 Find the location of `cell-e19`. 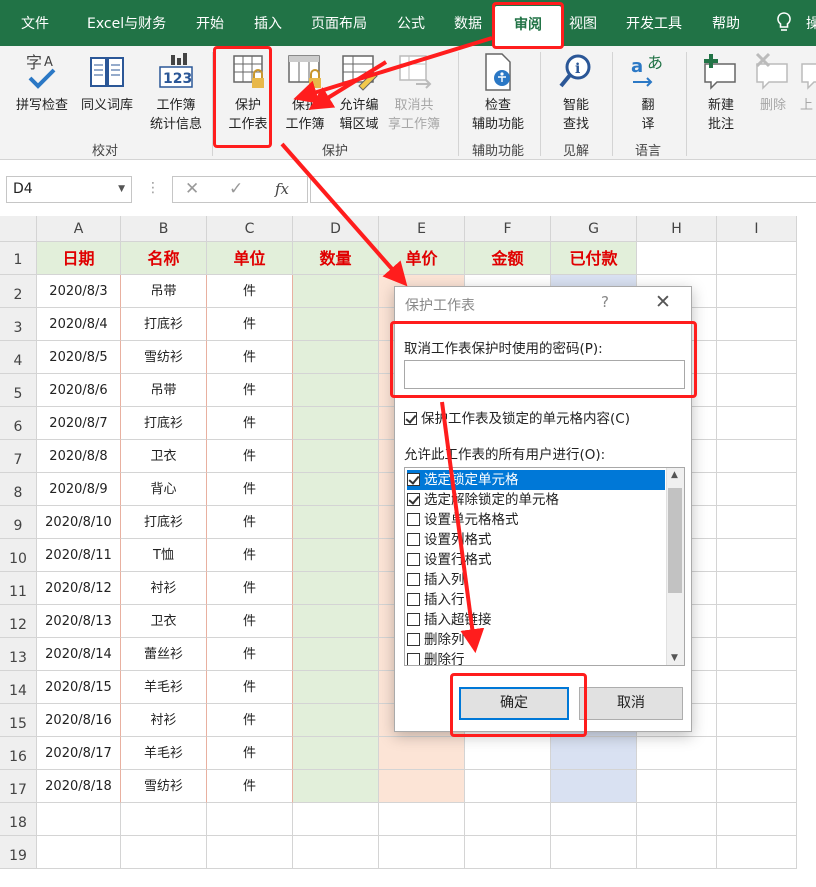

cell-e19 is located at coordinates (422, 852).